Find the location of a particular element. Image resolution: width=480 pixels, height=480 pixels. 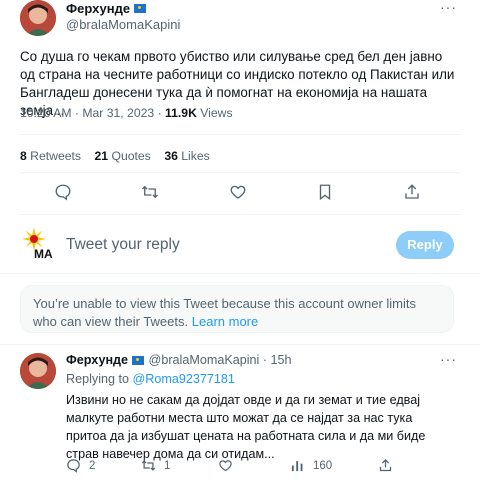

reply-author-name: Ферхунде is located at coordinates (97, 360).